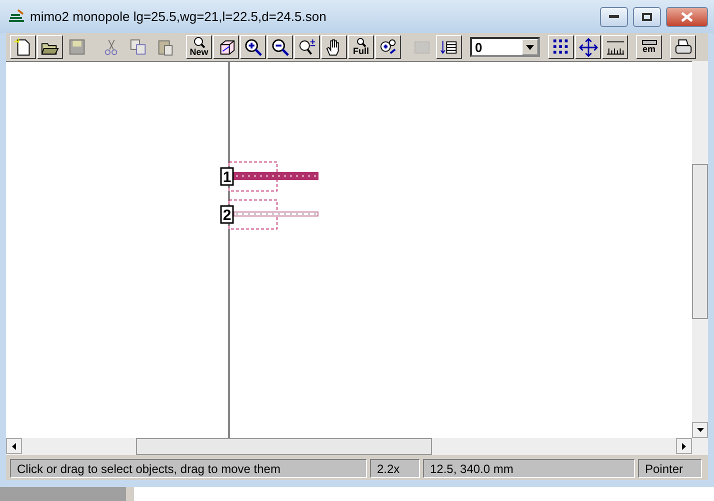 The image size is (714, 501). What do you see at coordinates (649, 42) in the screenshot?
I see `bar-icon` at bounding box center [649, 42].